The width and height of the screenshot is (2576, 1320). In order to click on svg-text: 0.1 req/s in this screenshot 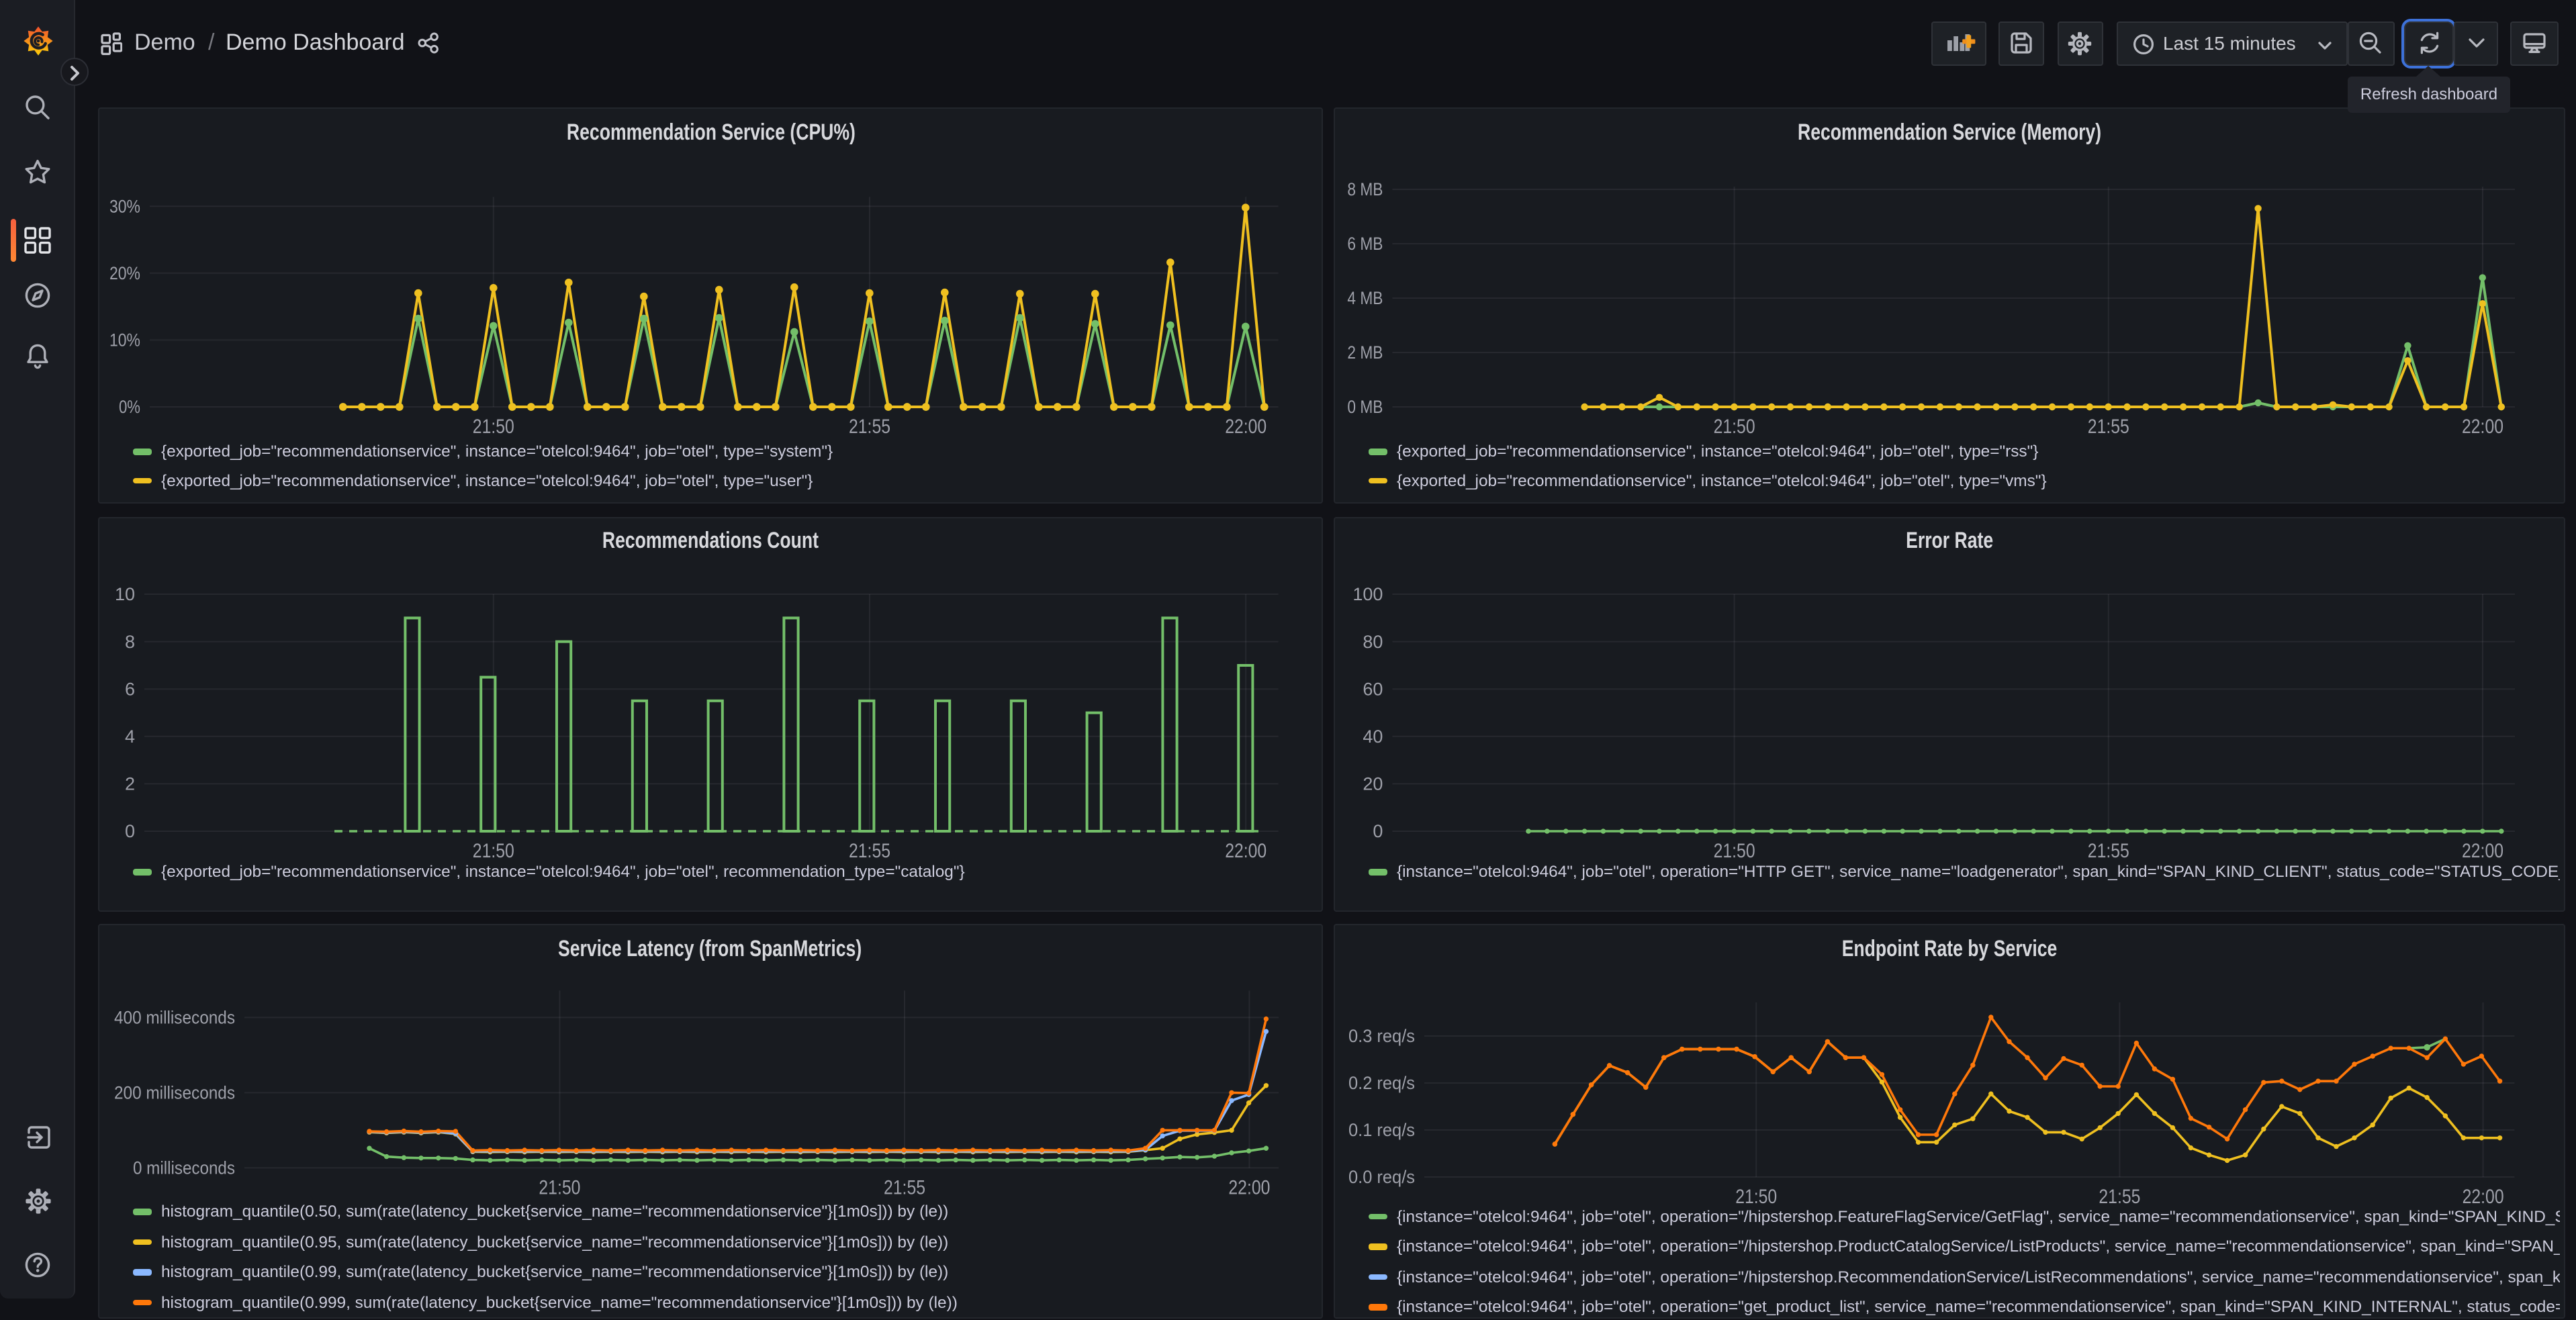, I will do `click(1381, 1130)`.